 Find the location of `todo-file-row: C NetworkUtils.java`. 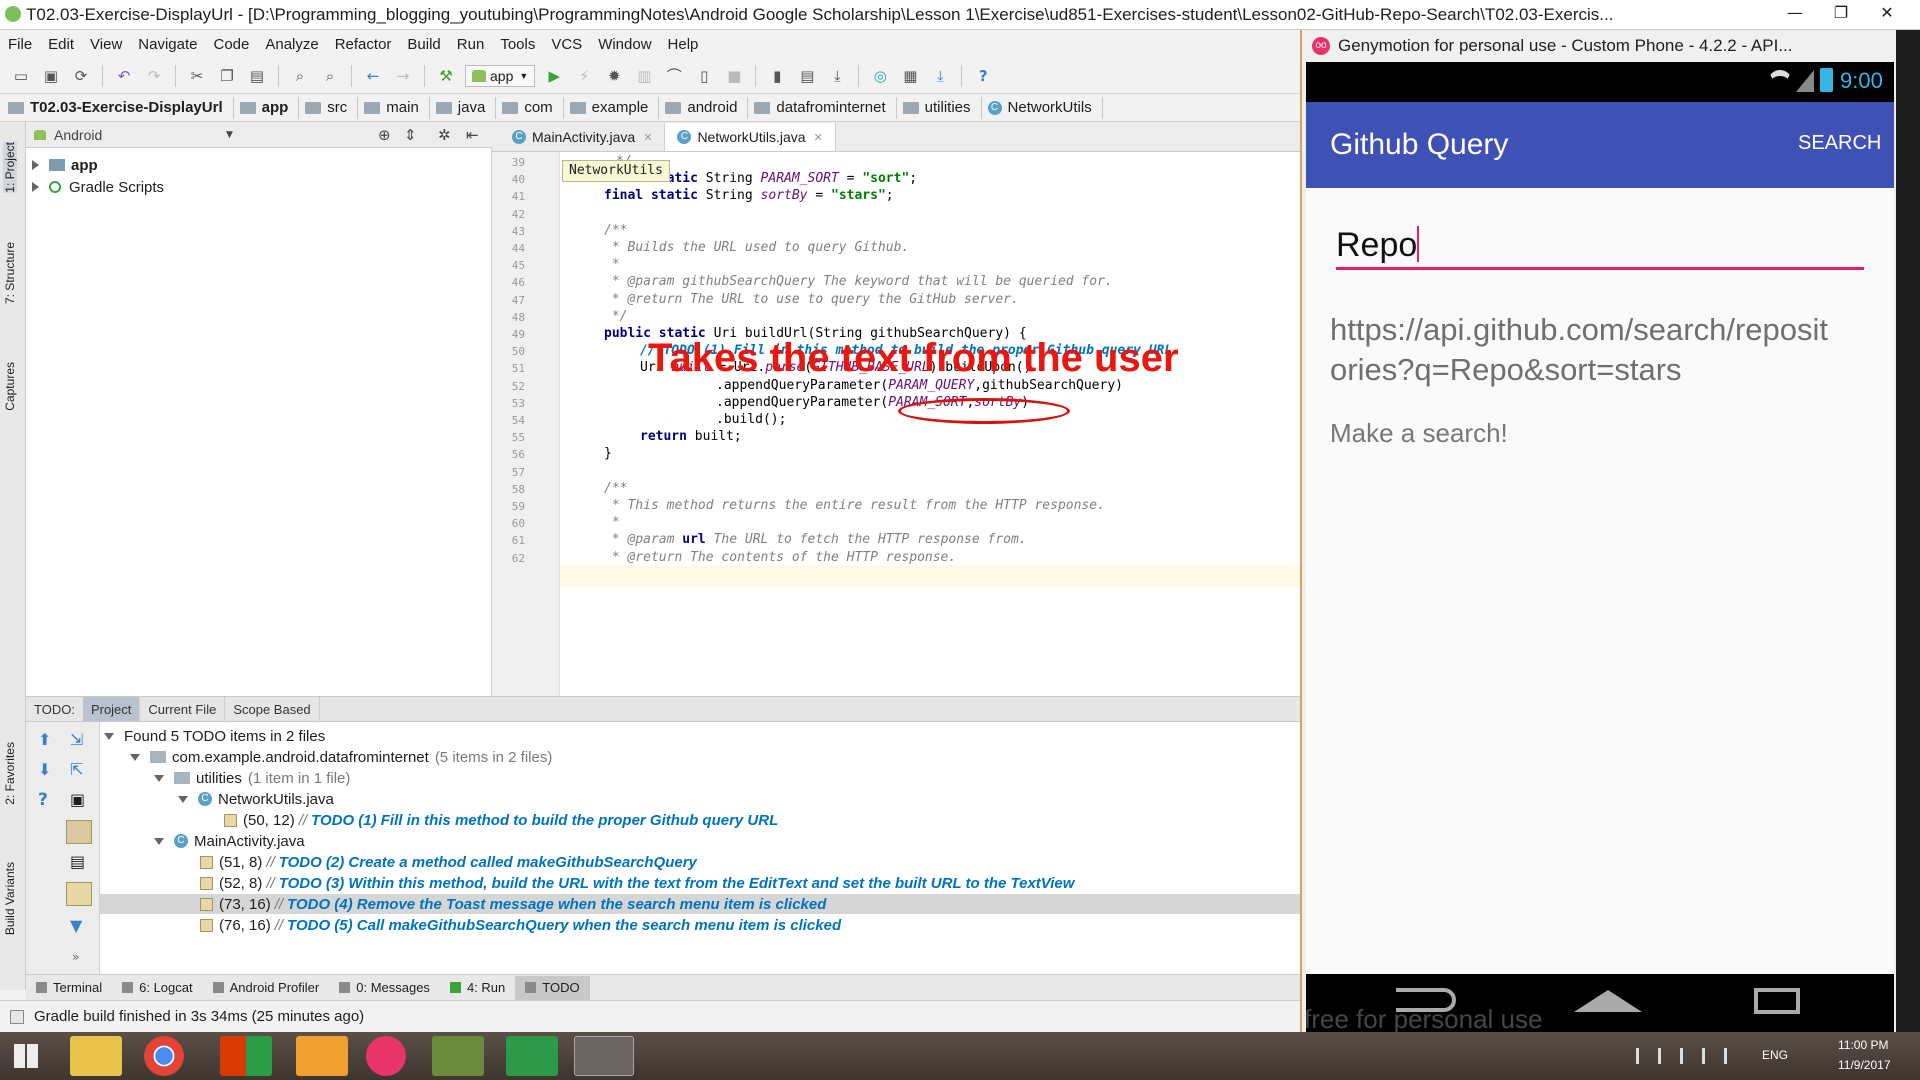

todo-file-row: C NetworkUtils.java is located at coordinates (700, 799).